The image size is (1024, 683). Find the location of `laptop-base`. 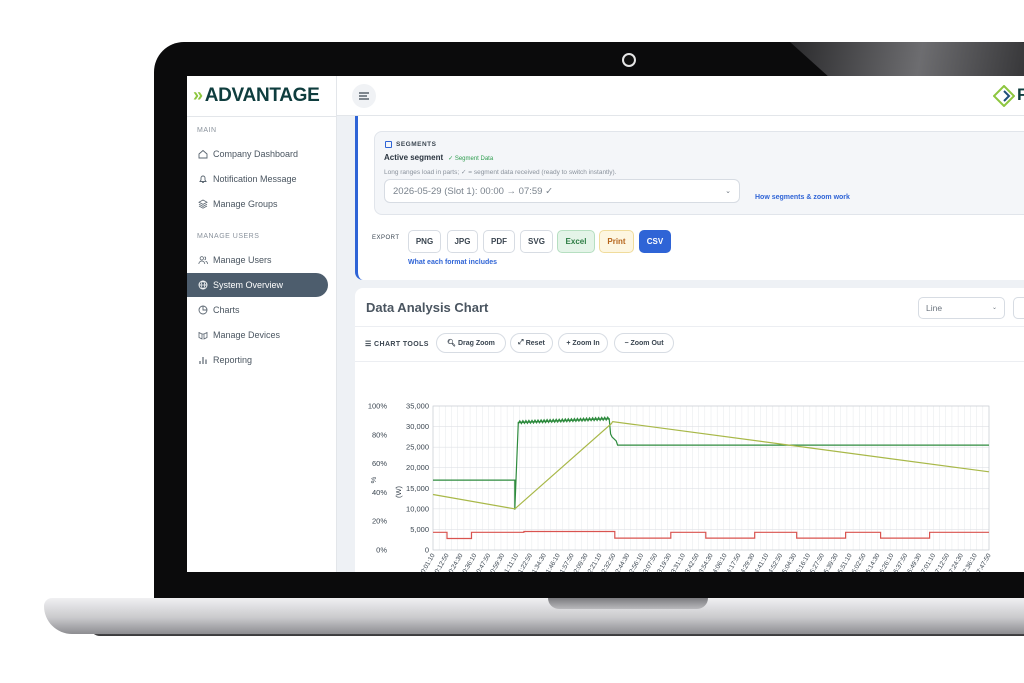

laptop-base is located at coordinates (534, 616).